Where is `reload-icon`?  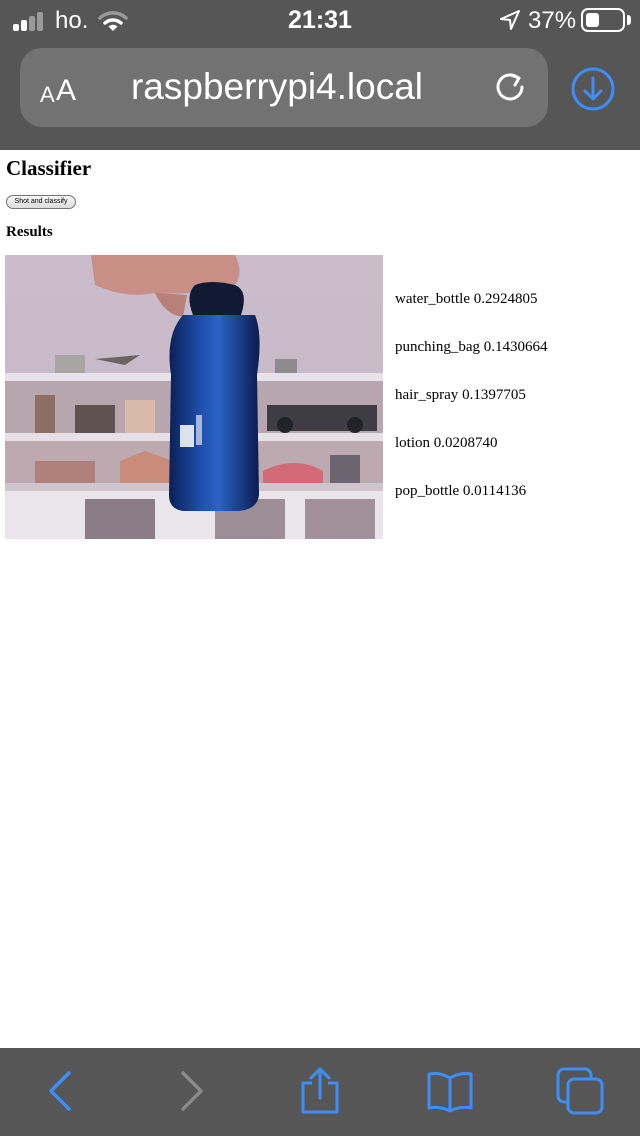
reload-icon is located at coordinates (510, 88).